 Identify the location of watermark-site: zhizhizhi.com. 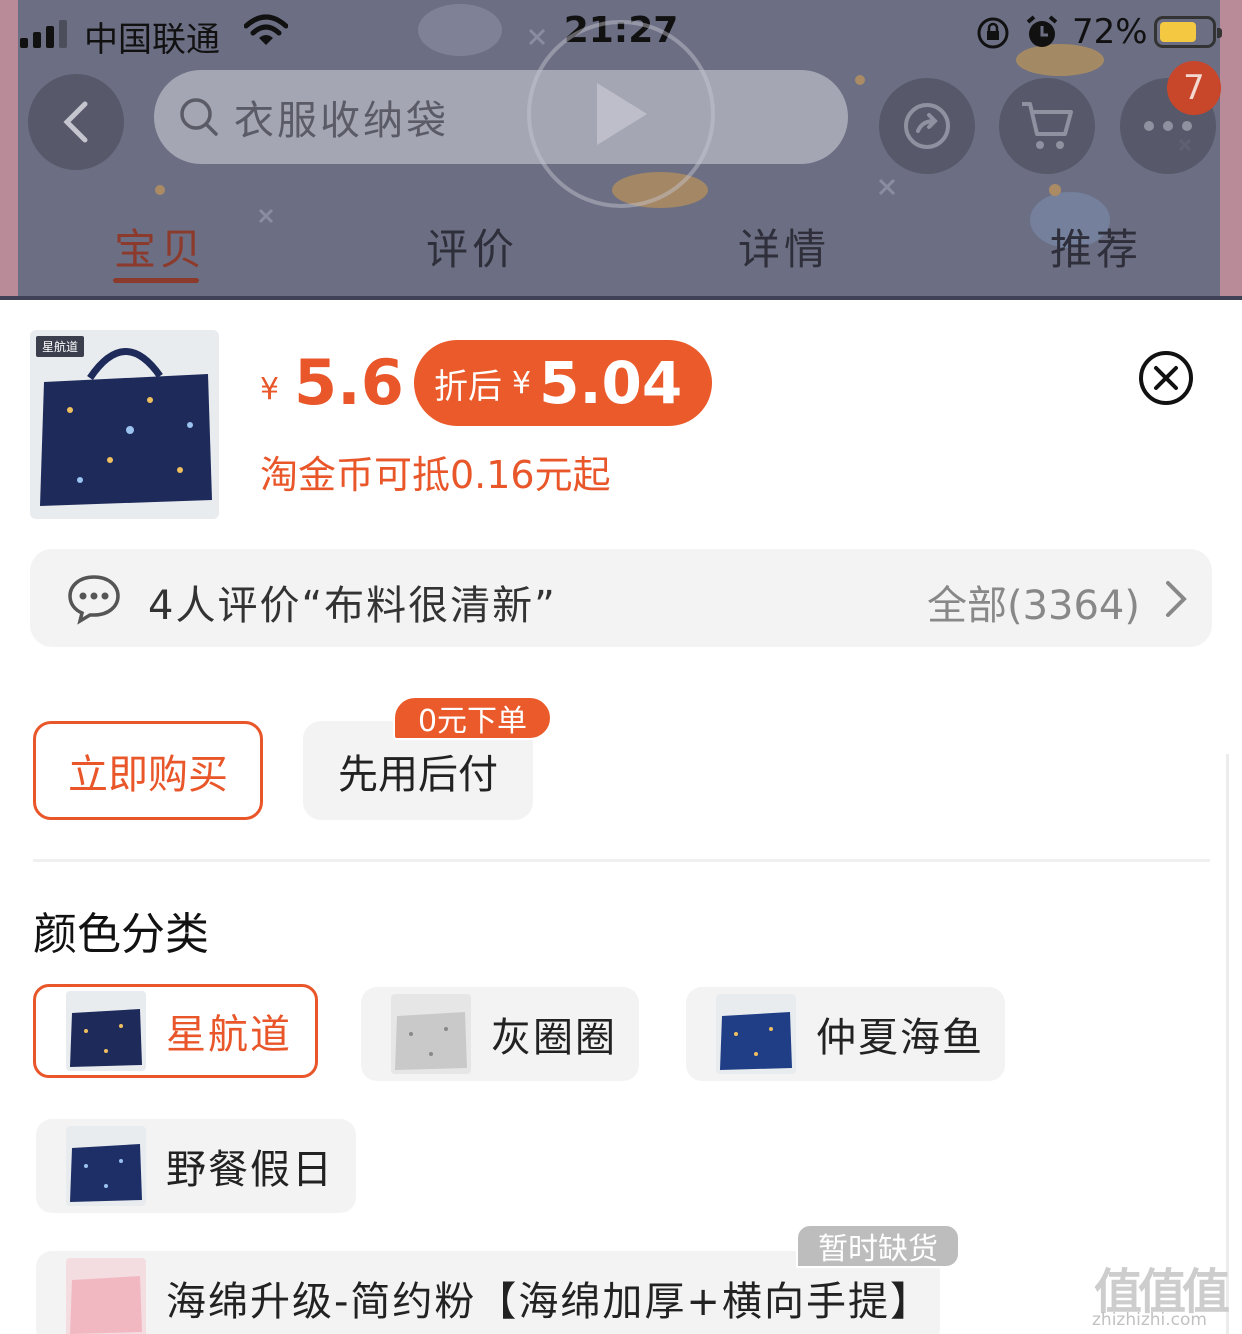
(1149, 1320).